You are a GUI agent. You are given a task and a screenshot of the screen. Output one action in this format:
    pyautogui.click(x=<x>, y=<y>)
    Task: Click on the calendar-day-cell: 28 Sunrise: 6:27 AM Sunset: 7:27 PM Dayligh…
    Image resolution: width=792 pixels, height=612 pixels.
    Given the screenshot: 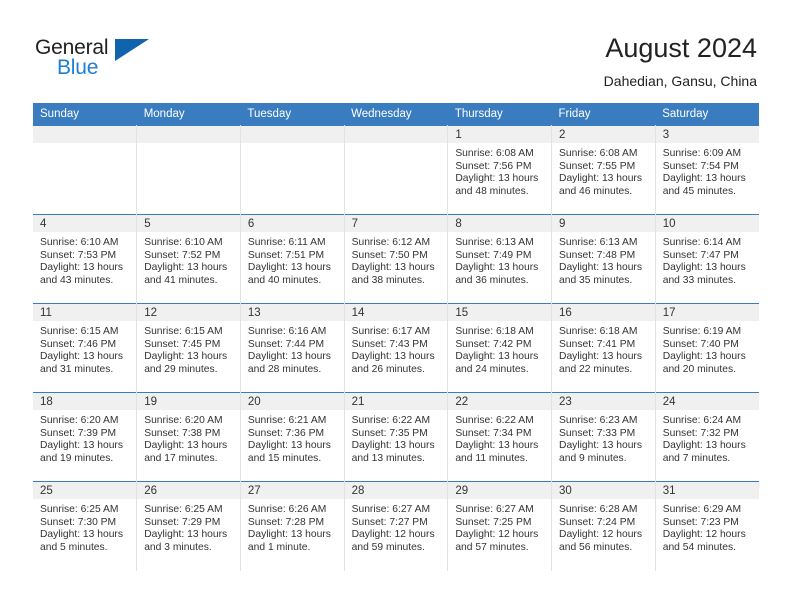 What is the action you would take?
    pyautogui.click(x=396, y=526)
    